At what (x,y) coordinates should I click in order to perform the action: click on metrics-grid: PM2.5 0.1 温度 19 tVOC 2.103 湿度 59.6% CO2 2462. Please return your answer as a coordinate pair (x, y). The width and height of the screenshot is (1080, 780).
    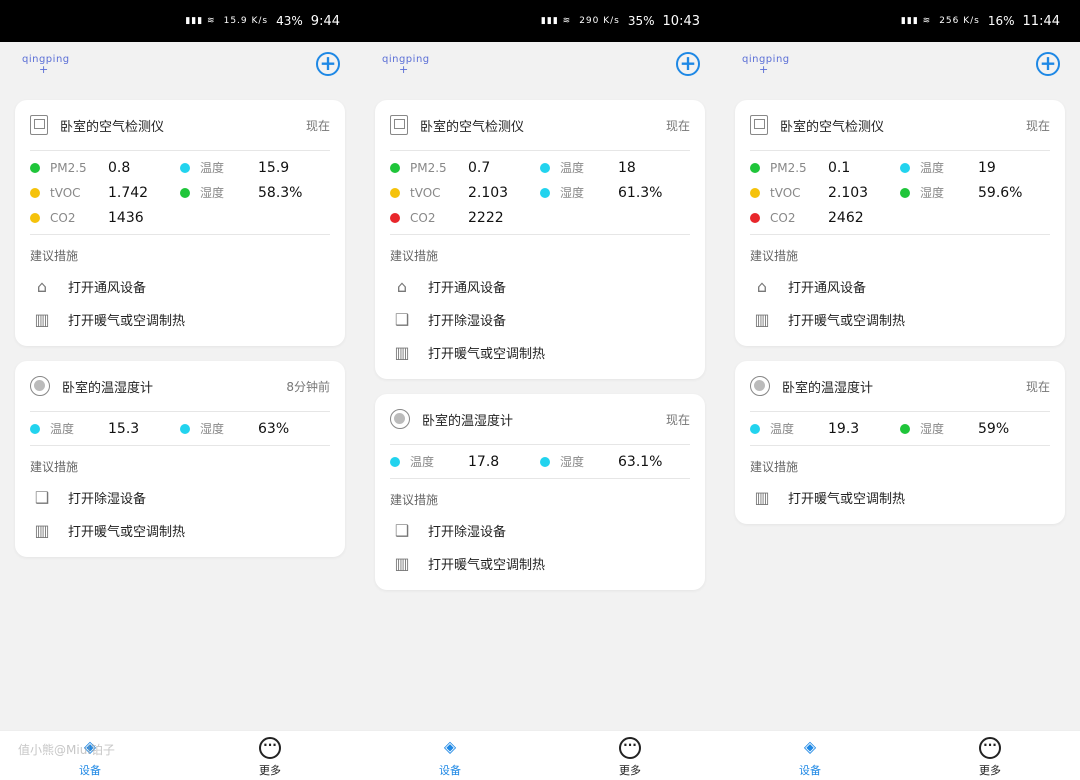
    Looking at the image, I should click on (900, 193).